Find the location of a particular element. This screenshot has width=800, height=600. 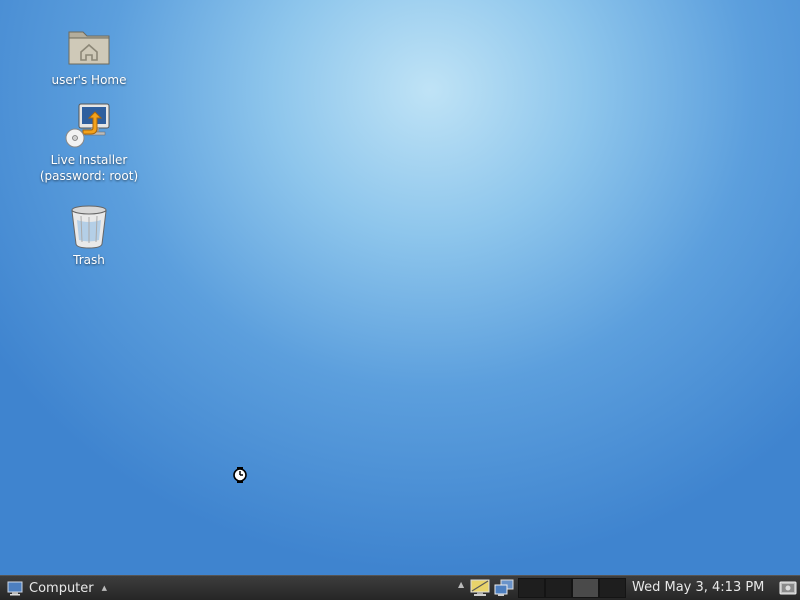

desktop-icon-home: user's Home is located at coordinates (89, 55).